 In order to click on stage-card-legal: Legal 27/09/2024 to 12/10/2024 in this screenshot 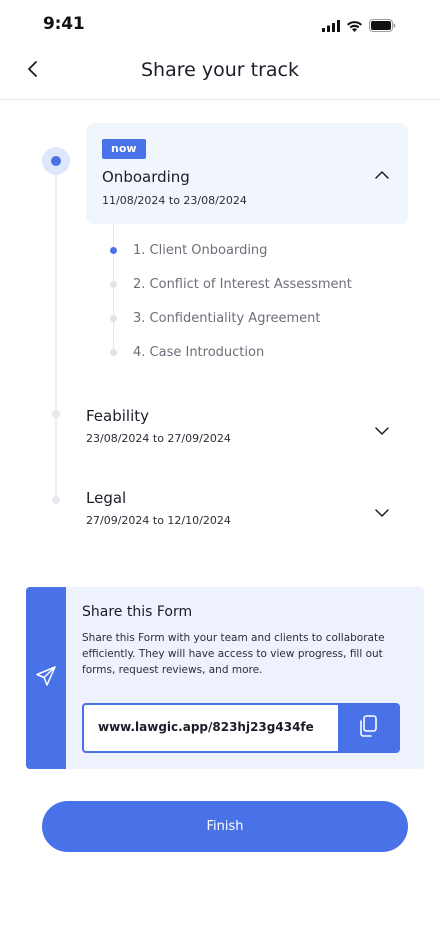, I will do `click(247, 511)`.